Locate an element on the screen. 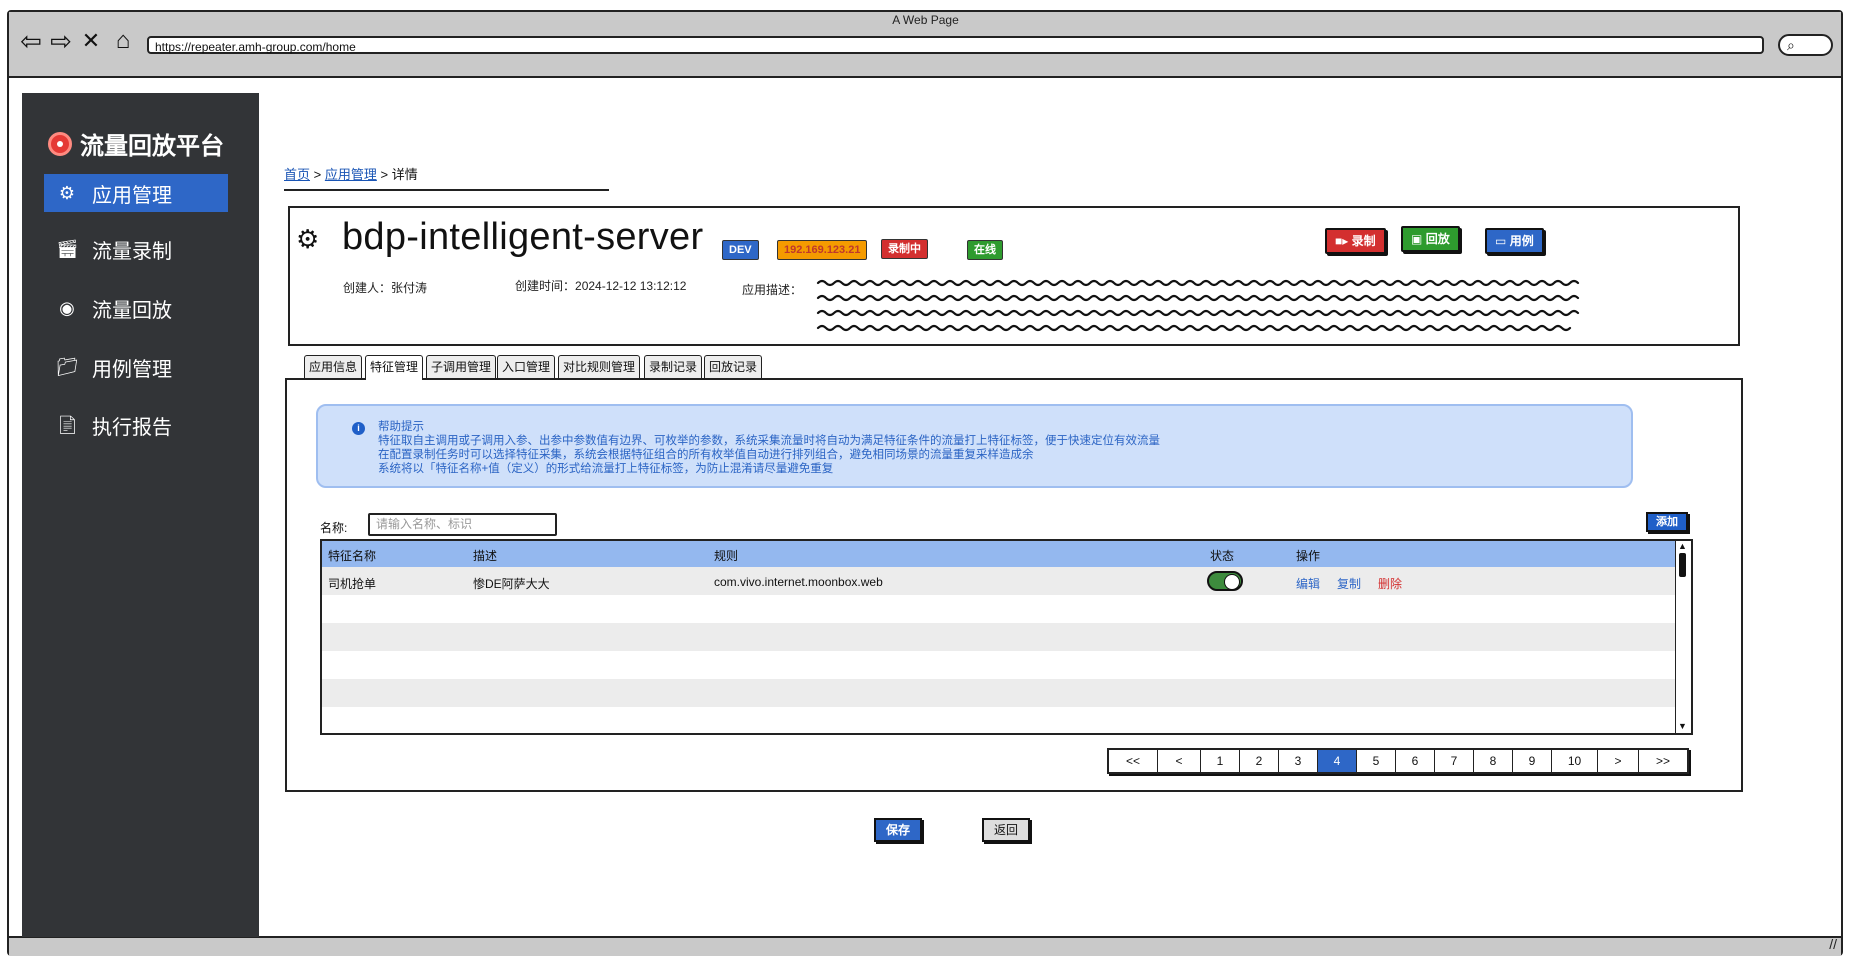  pagination: << < 1 2 3 4 5 6 7 8 9 10 > >> is located at coordinates (1398, 761).